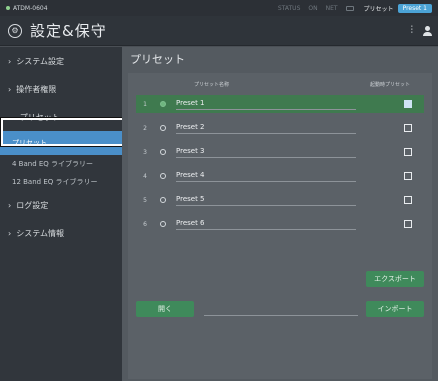 The width and height of the screenshot is (438, 381). I want to click on sidebar-item-4band-eq-library: 4 Band EQ ライブラリー, so click(61, 164).